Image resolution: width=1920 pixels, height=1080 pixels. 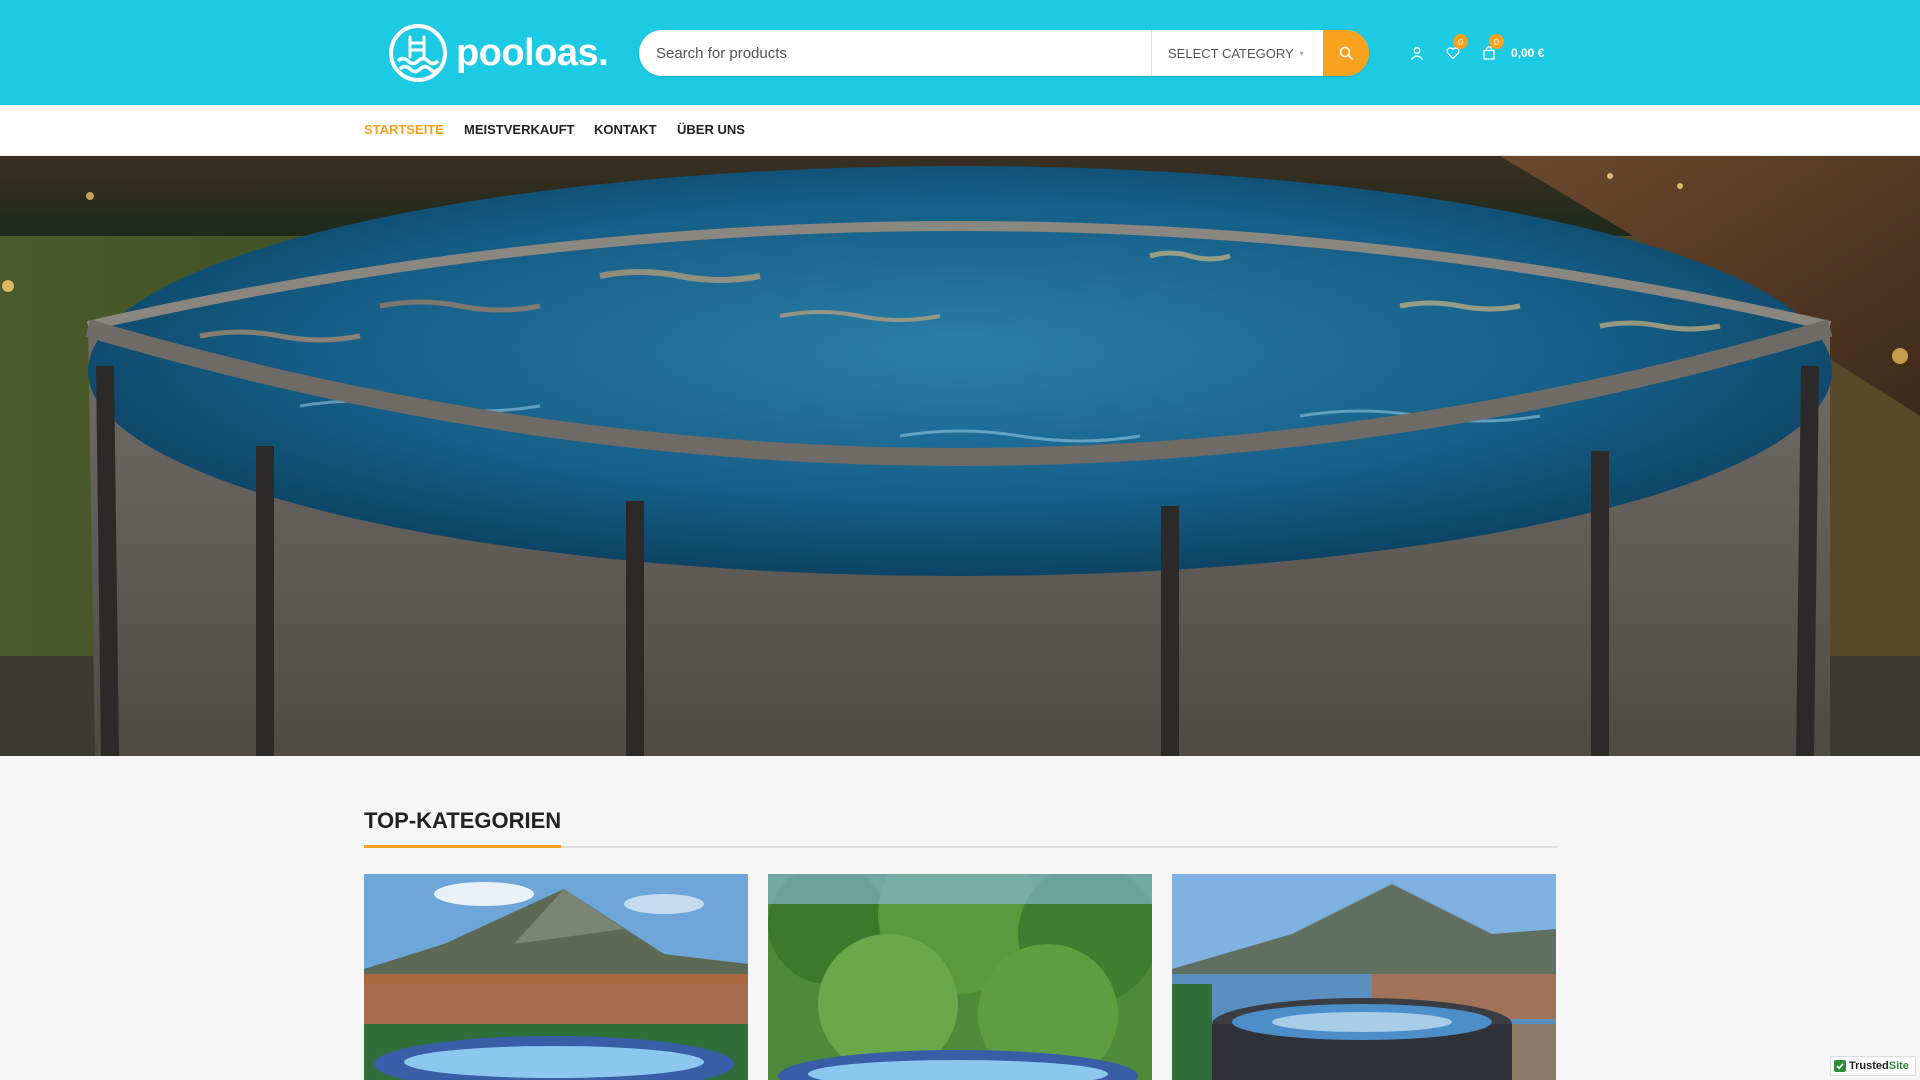 What do you see at coordinates (1527, 53) in the screenshot?
I see `cart-total: 0,00 €` at bounding box center [1527, 53].